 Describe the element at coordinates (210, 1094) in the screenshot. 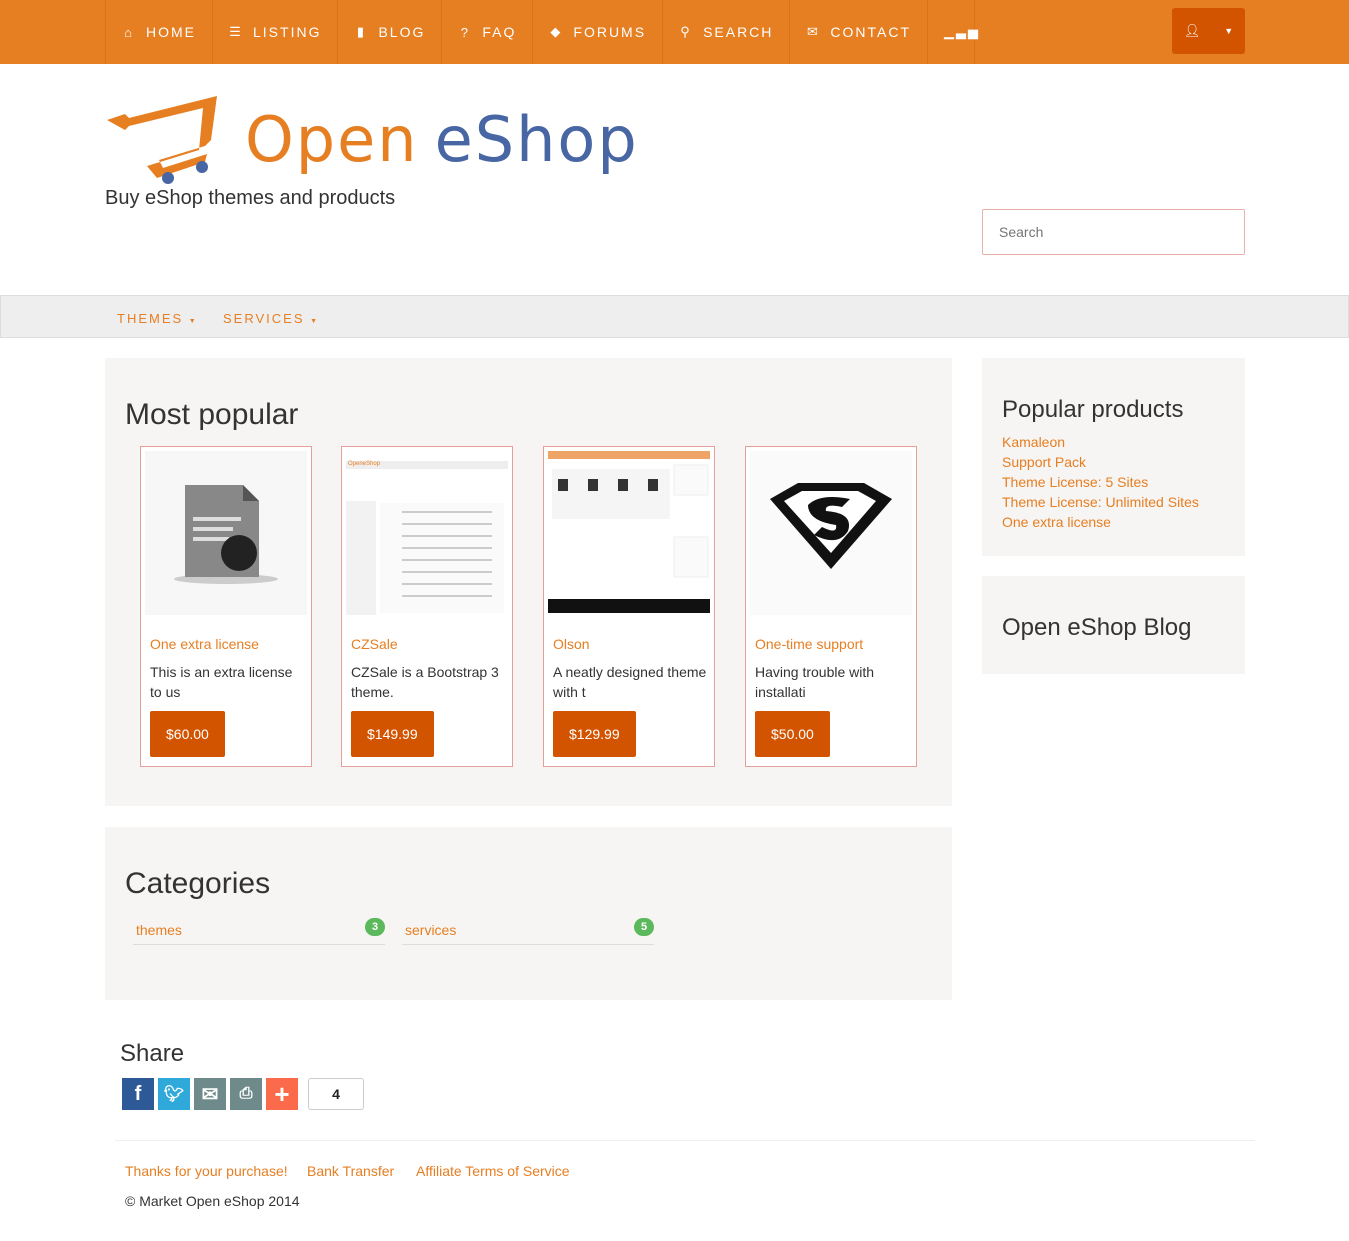

I see `email-share-icon: ✉` at that location.